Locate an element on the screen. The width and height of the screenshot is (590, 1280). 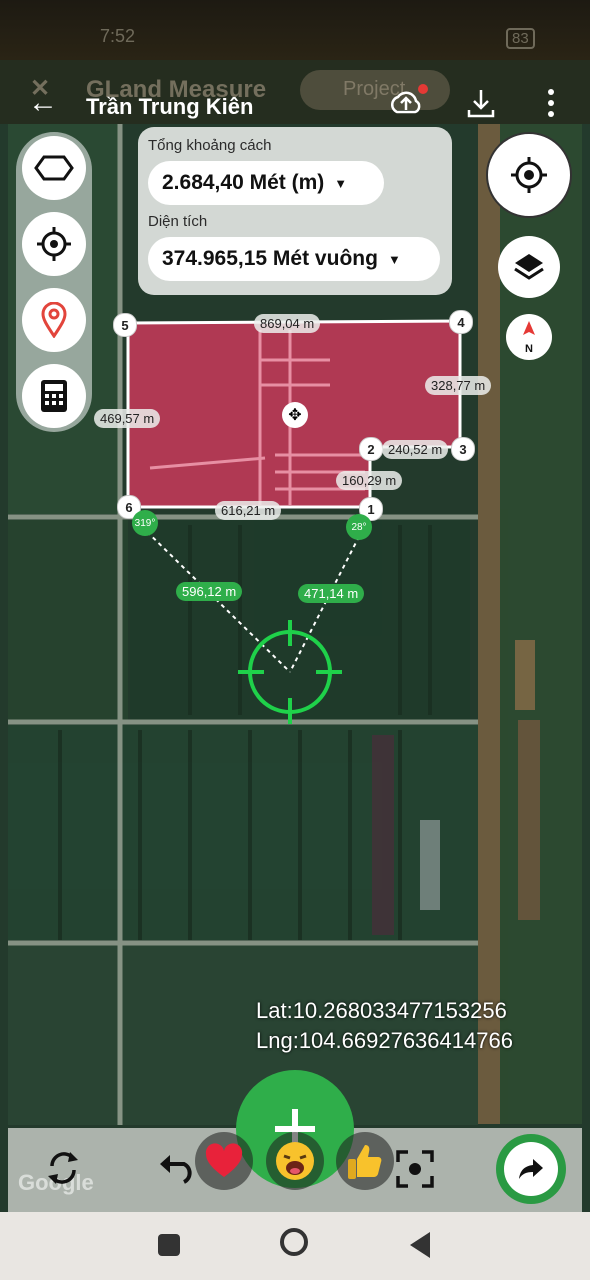
my-location-icon is located at coordinates (529, 175).